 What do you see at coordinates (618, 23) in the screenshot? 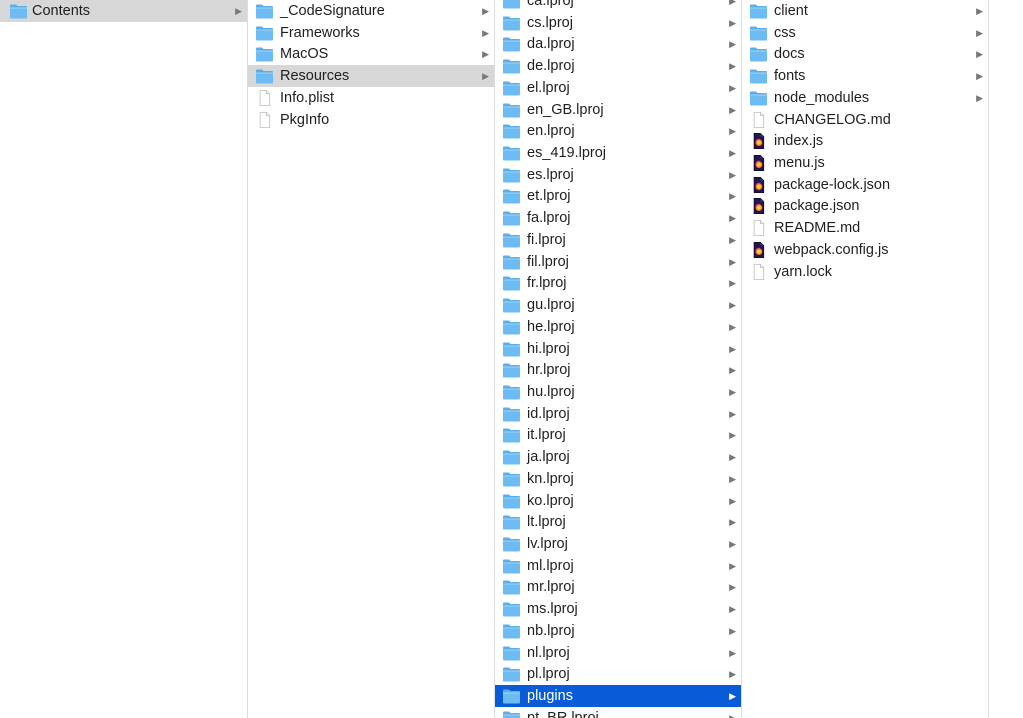
I see `column3-item-cs-lproj: cs.lproj ▶` at bounding box center [618, 23].